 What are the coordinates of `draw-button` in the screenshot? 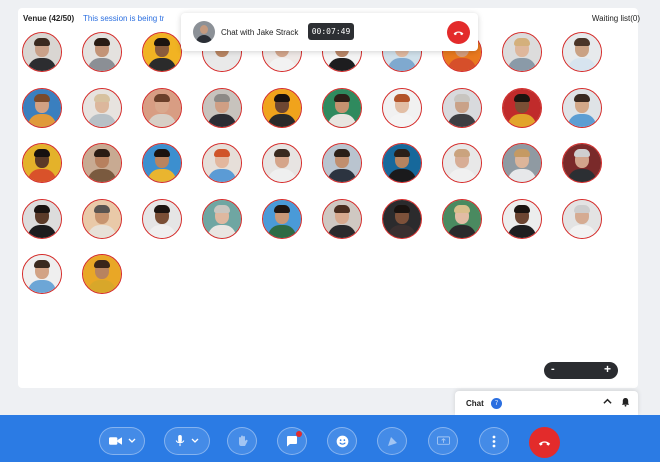 It's located at (392, 441).